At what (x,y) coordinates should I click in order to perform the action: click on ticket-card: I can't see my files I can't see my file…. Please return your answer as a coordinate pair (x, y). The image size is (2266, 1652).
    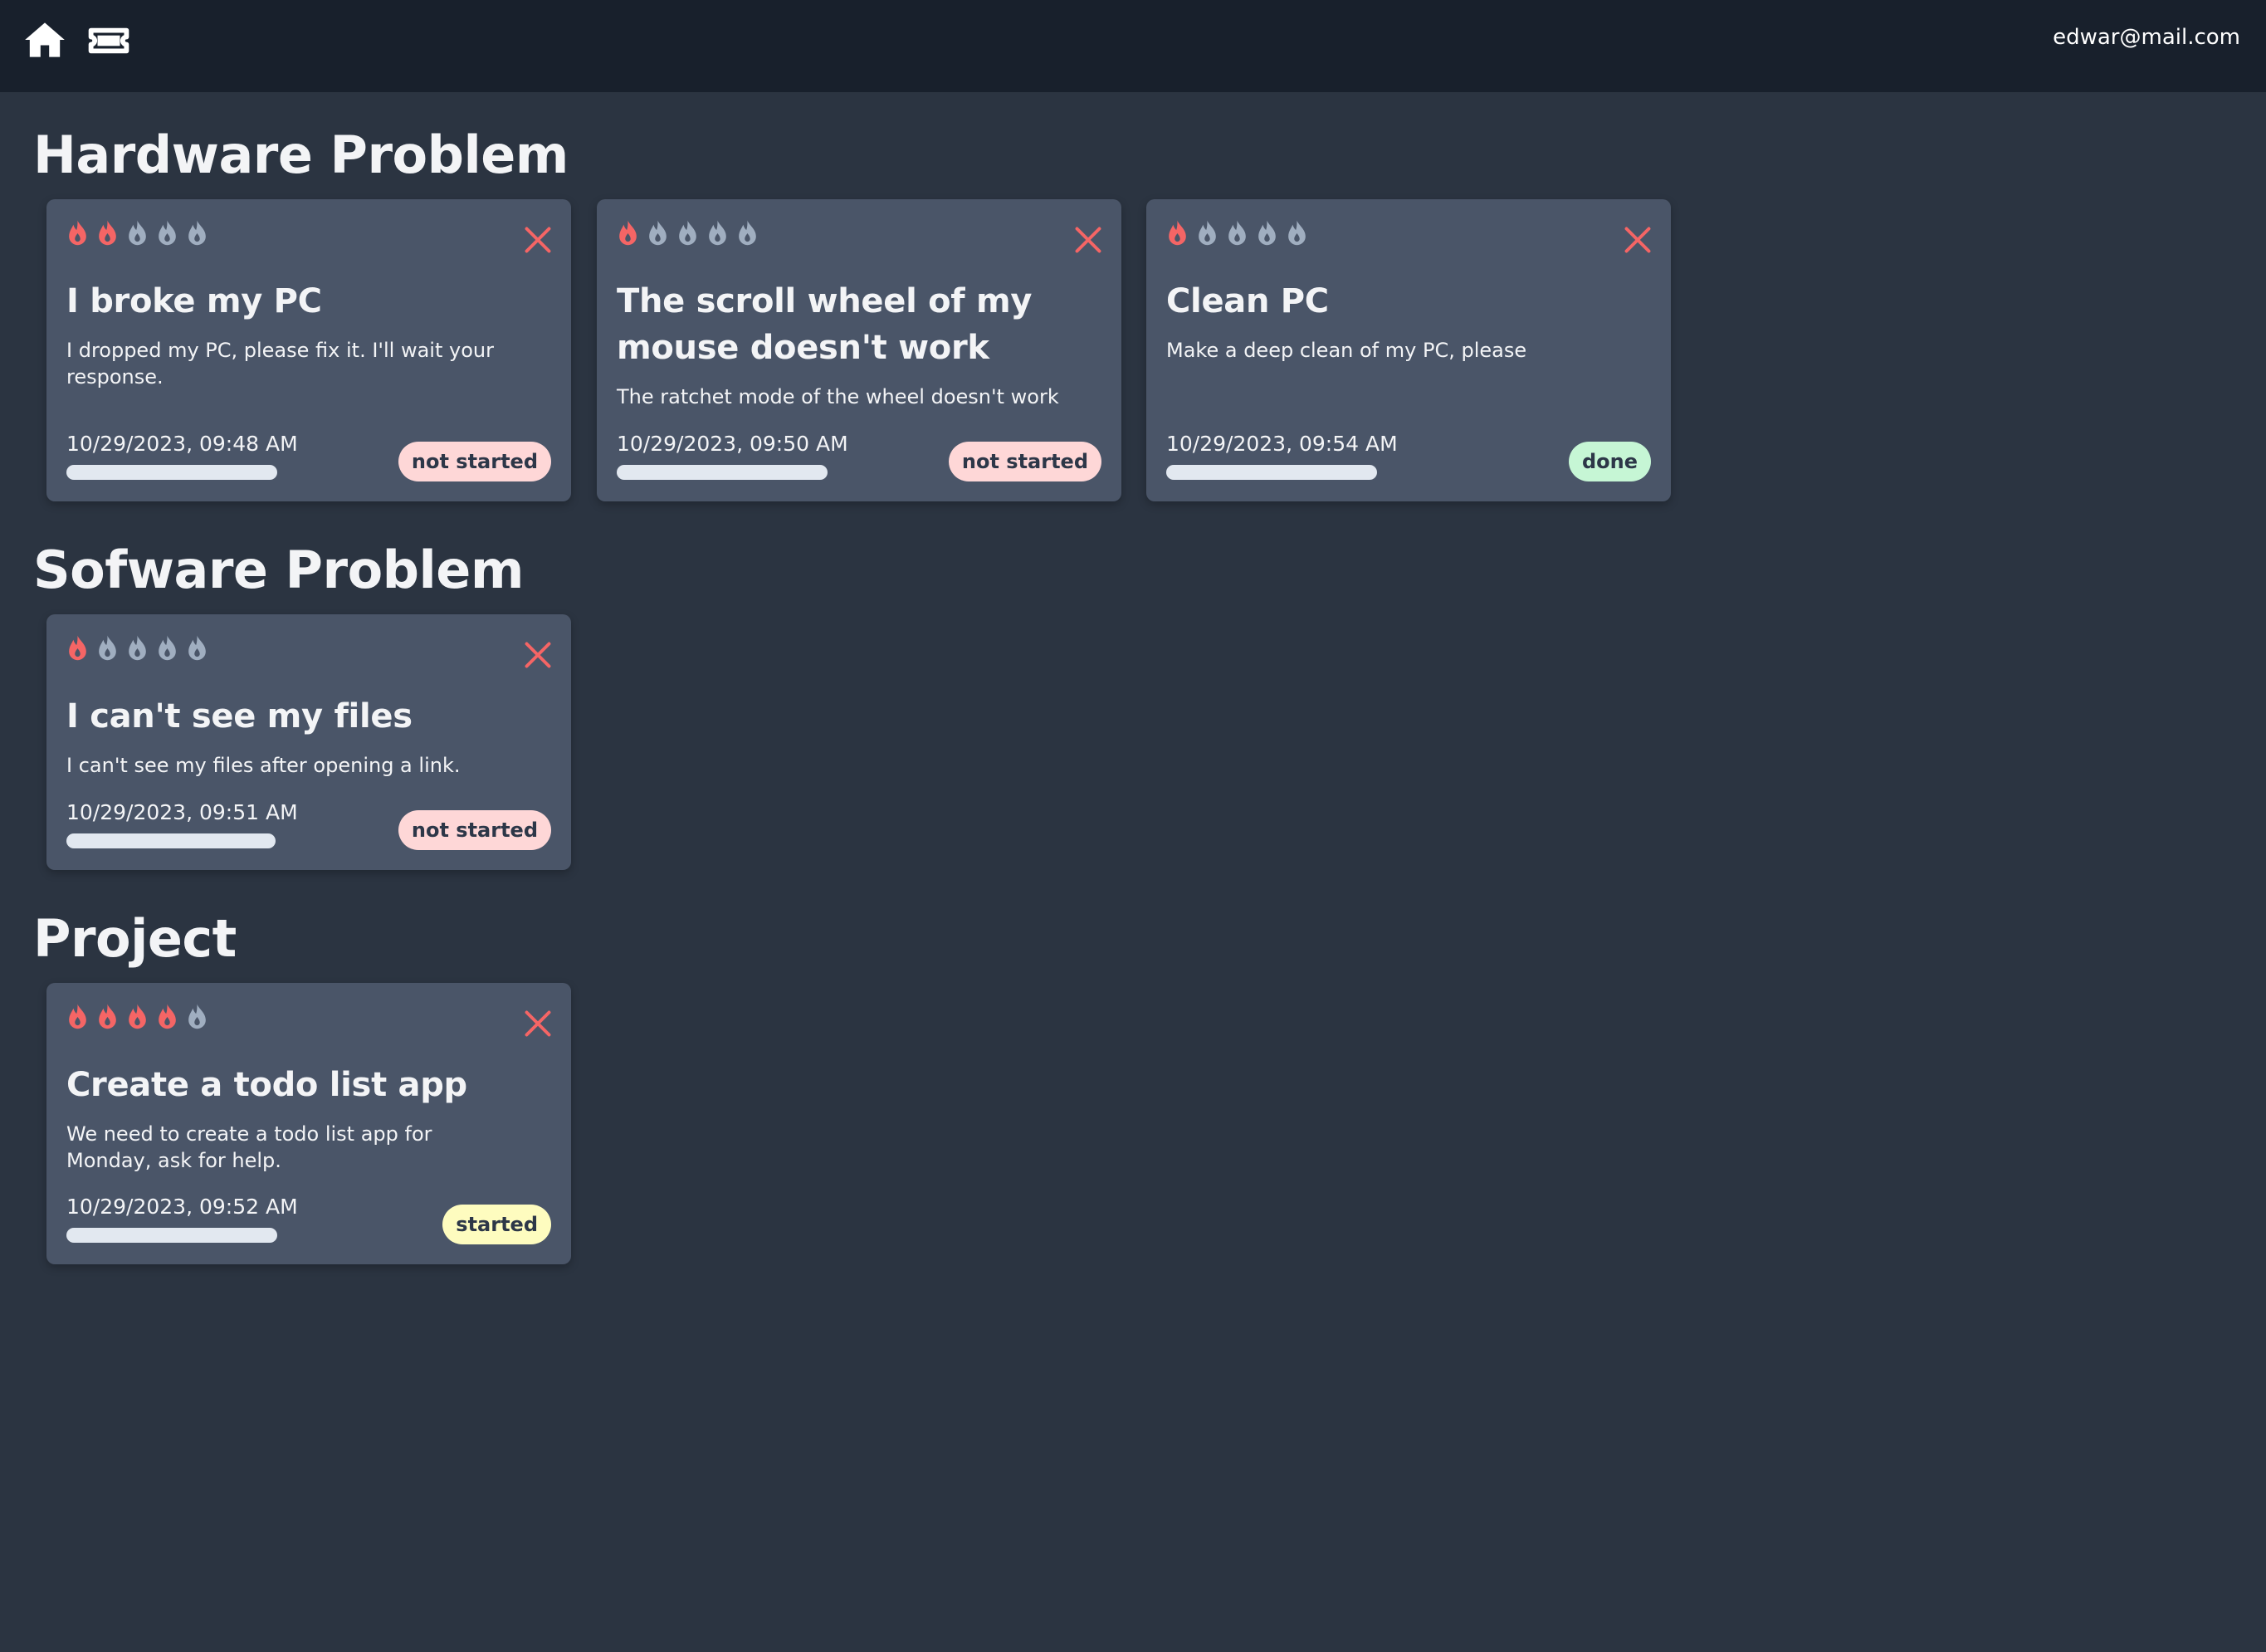
    Looking at the image, I should click on (308, 742).